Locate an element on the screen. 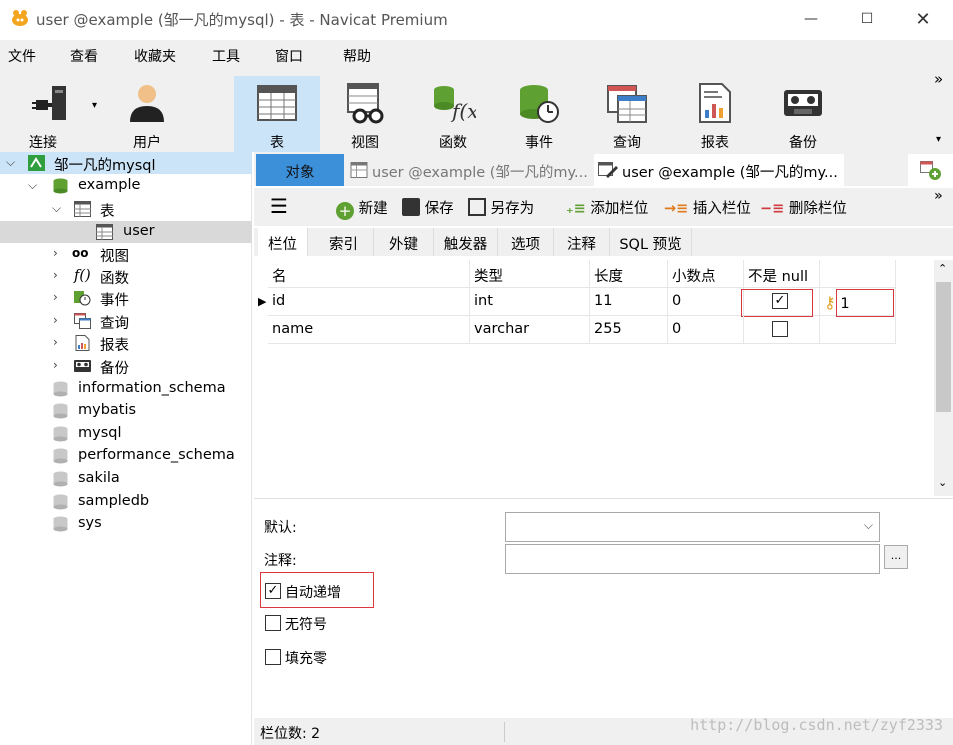 The width and height of the screenshot is (953, 745). not-null-checkbox is located at coordinates (780, 329).